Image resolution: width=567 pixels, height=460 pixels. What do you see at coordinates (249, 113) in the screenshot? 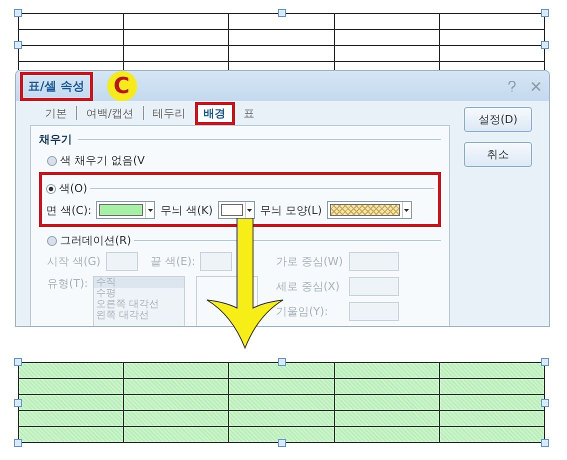
I see `tab: 표` at bounding box center [249, 113].